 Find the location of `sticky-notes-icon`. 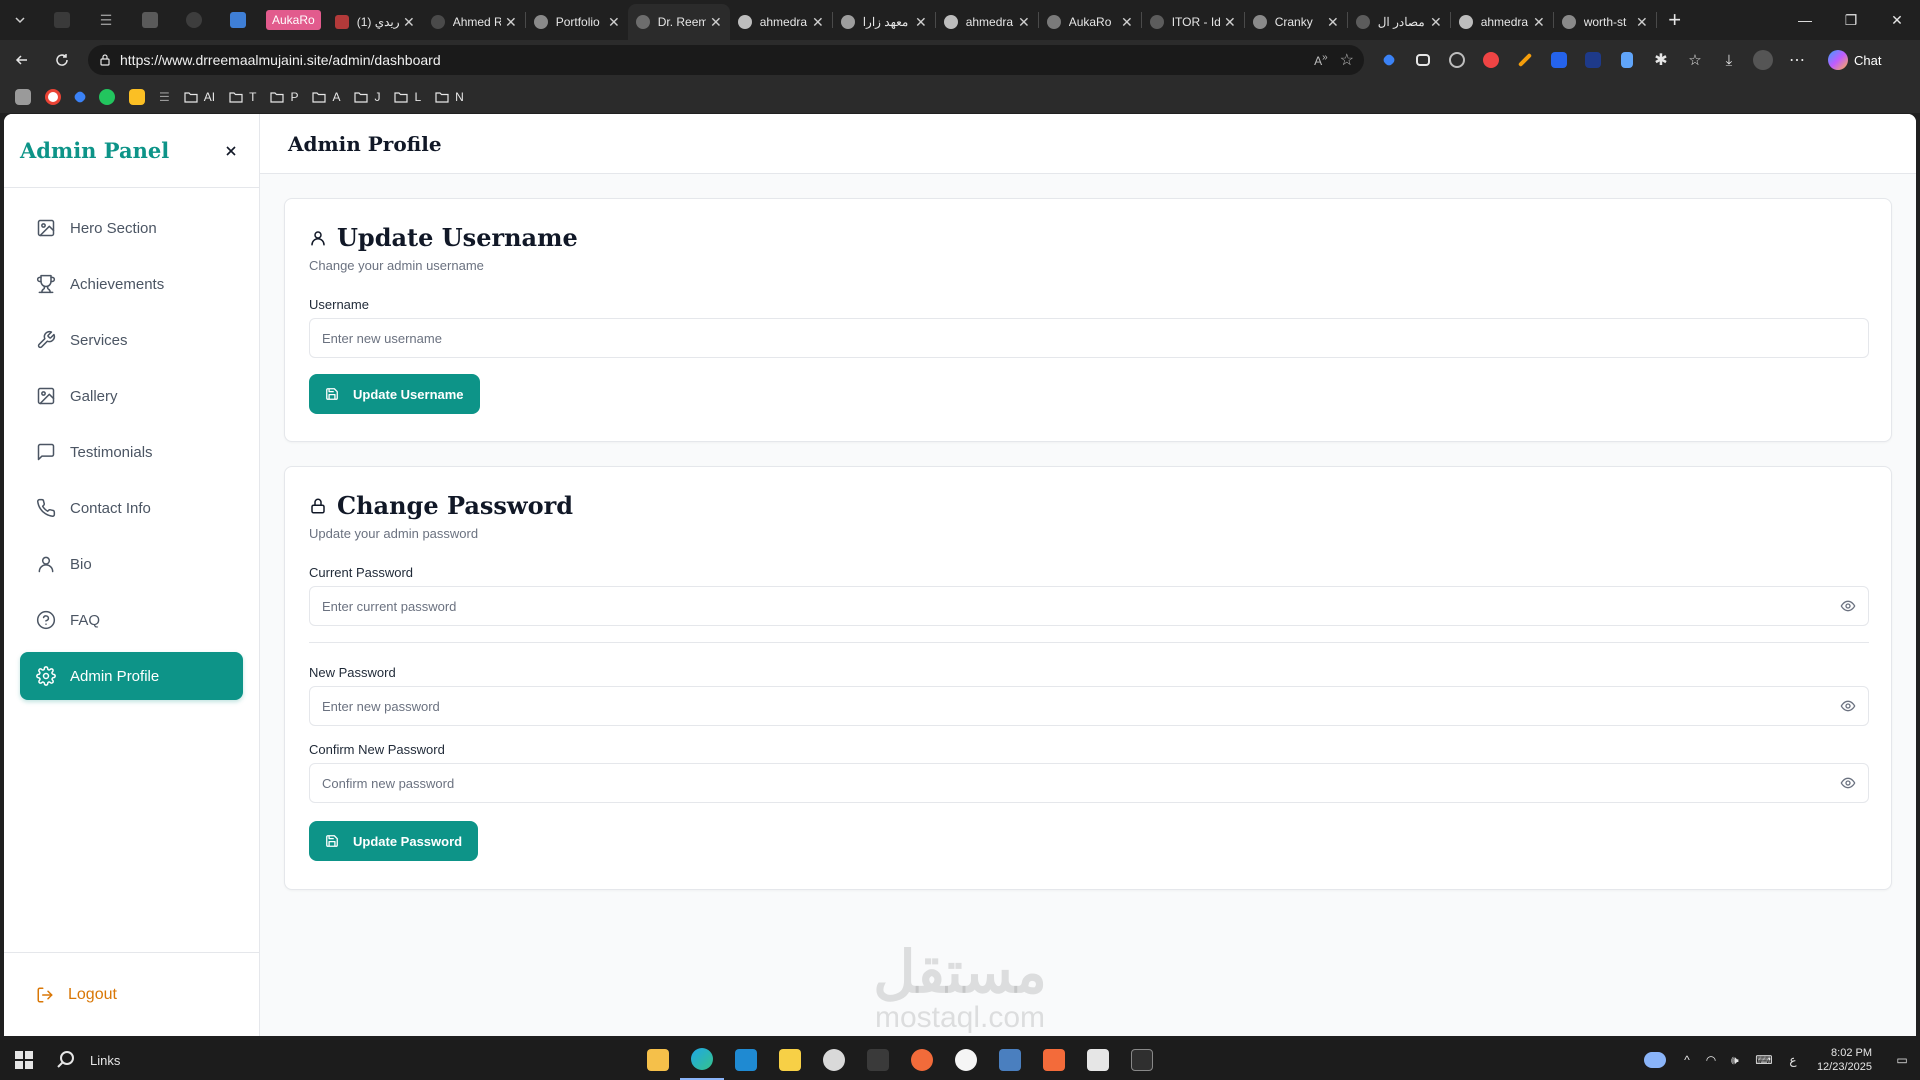

sticky-notes-icon is located at coordinates (790, 1060).